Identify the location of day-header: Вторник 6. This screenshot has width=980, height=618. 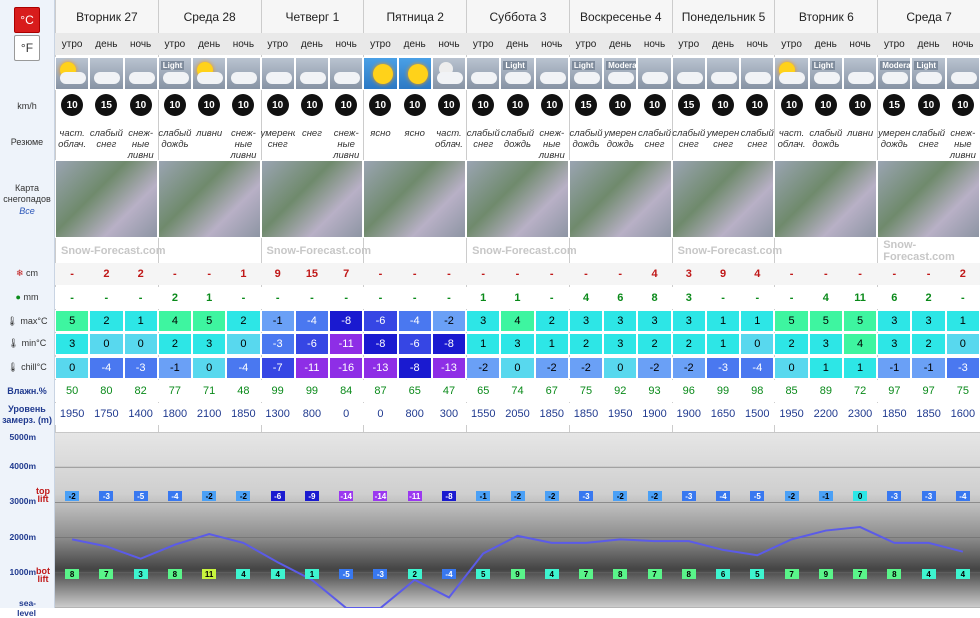
(826, 16).